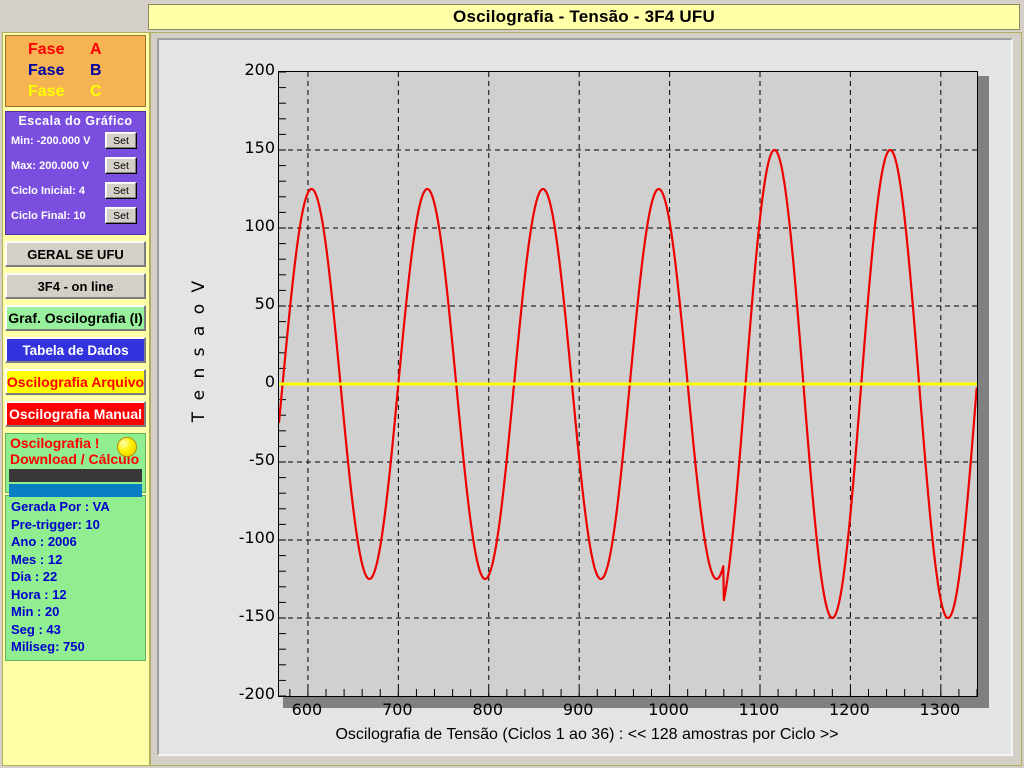 This screenshot has height=768, width=1024. I want to click on x-tick-label: 1300, so click(940, 709).